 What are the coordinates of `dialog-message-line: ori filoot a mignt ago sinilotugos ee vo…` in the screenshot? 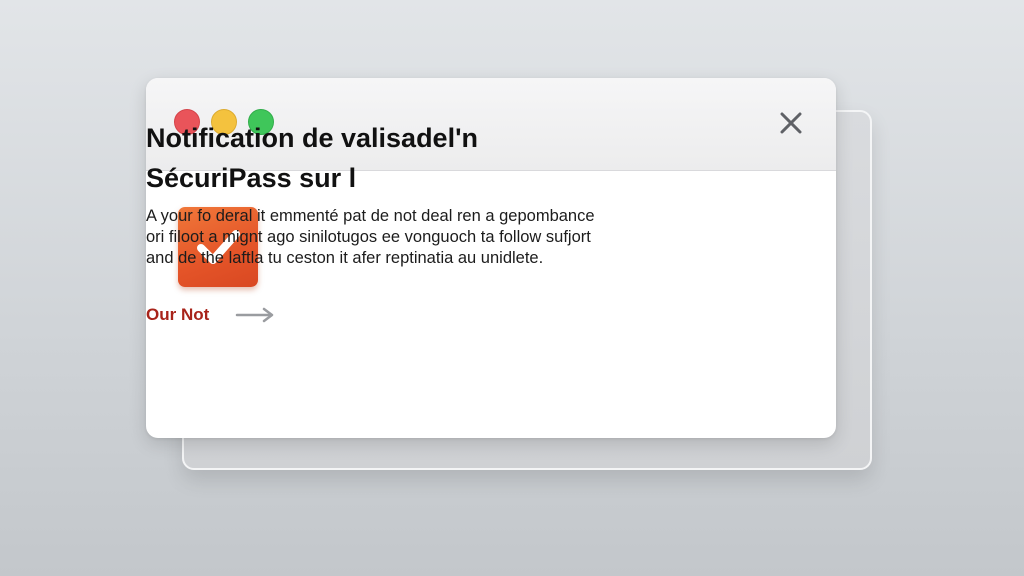 It's located at (368, 237).